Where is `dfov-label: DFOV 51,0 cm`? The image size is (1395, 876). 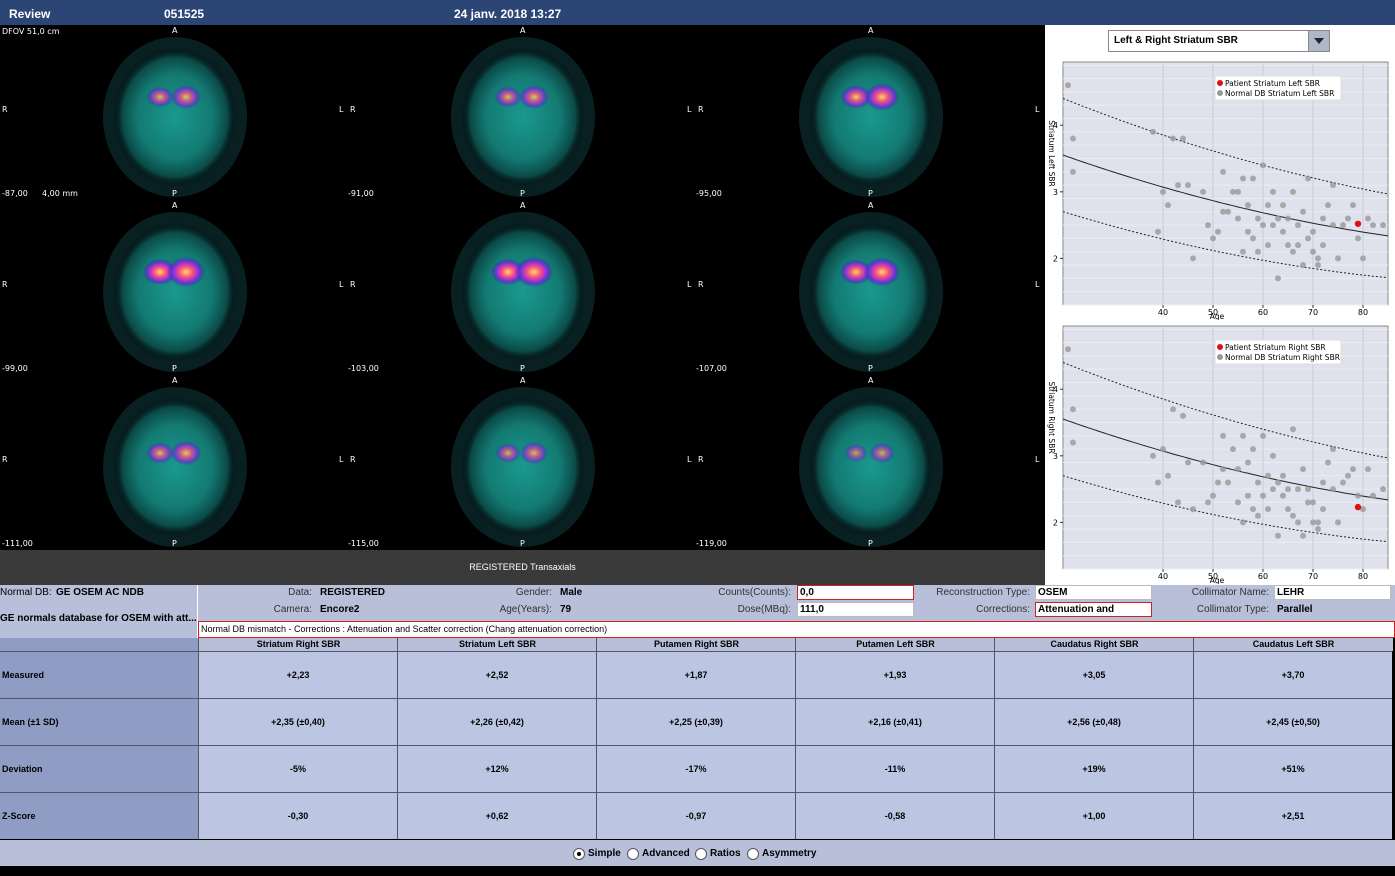 dfov-label: DFOV 51,0 cm is located at coordinates (31, 31).